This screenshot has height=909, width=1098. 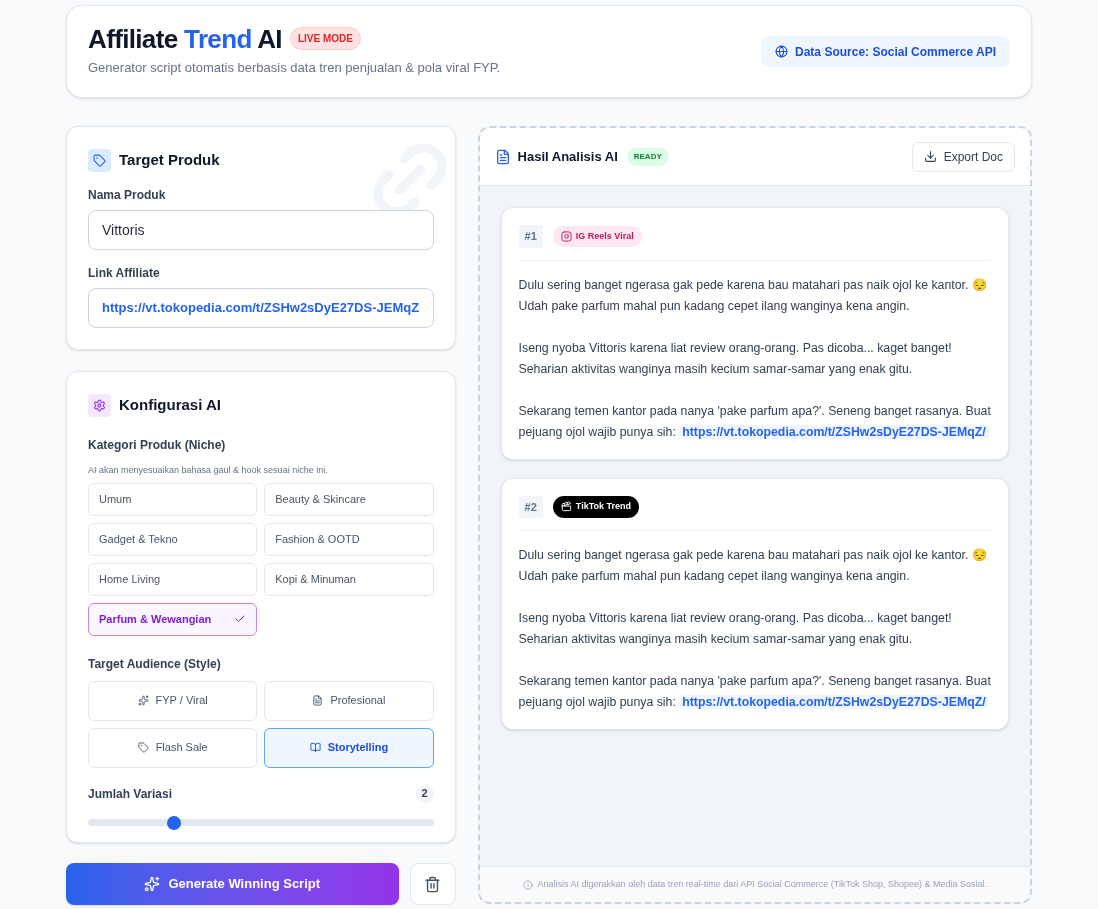 I want to click on delete-button, so click(x=432, y=884).